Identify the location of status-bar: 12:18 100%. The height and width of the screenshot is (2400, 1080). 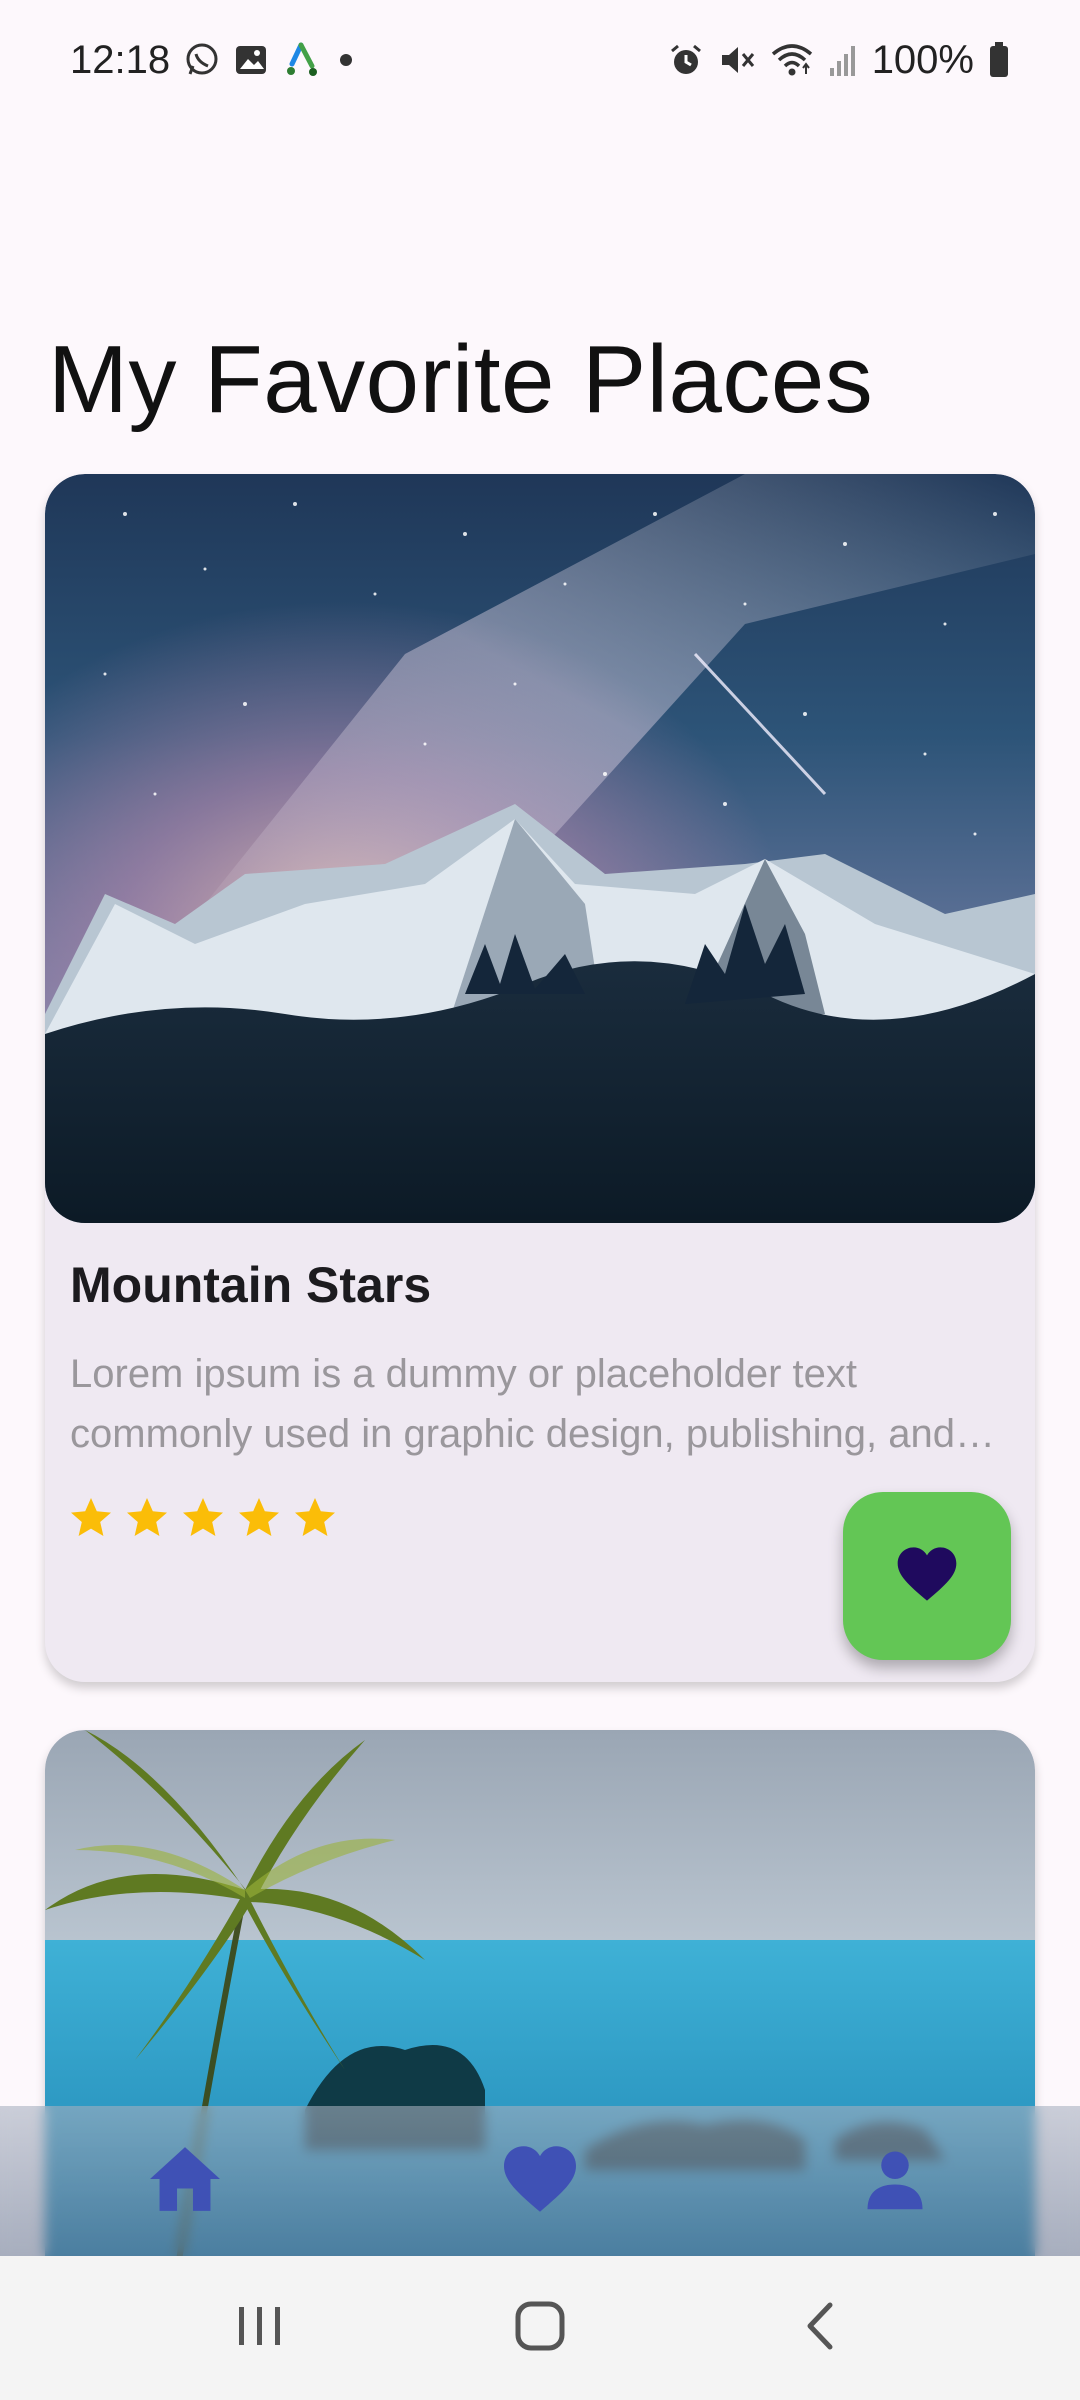
(540, 60).